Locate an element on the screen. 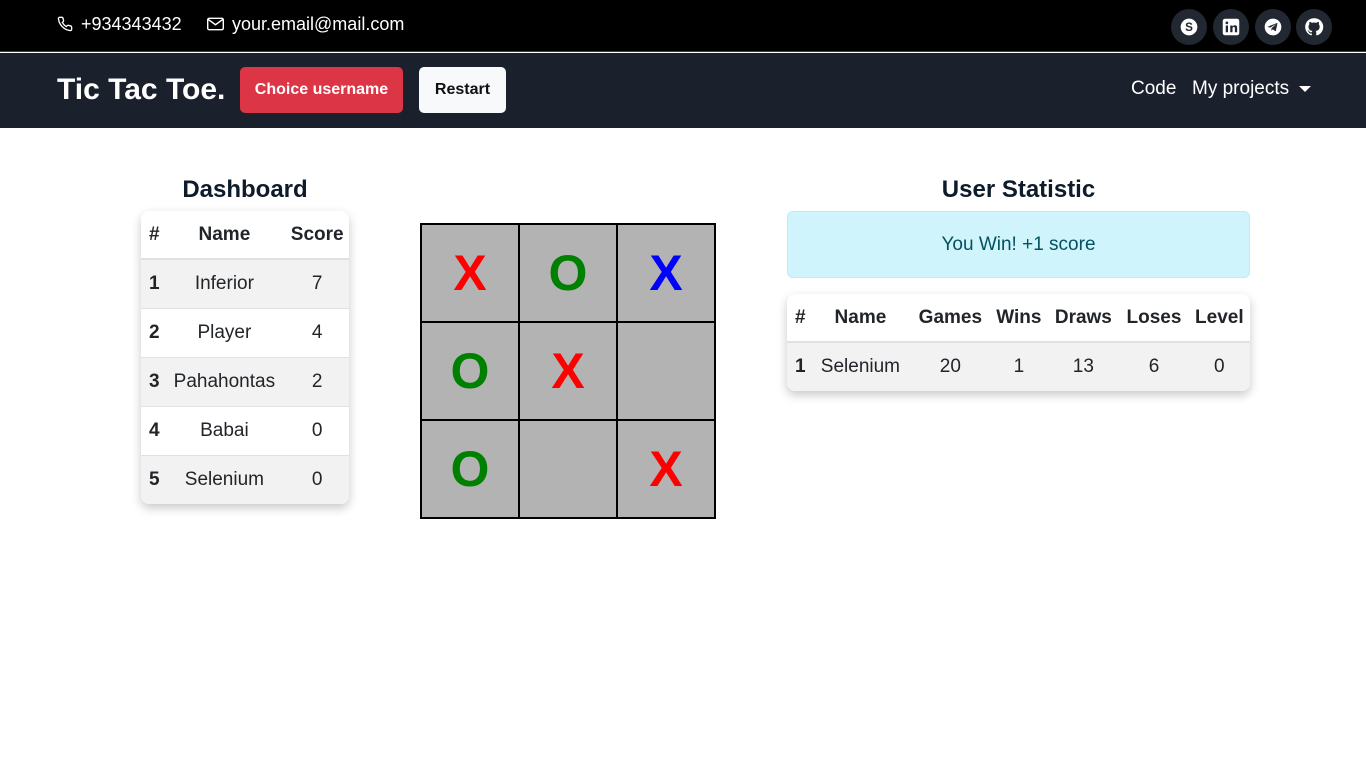 The image size is (1366, 768). row-wins: 1 is located at coordinates (1019, 366).